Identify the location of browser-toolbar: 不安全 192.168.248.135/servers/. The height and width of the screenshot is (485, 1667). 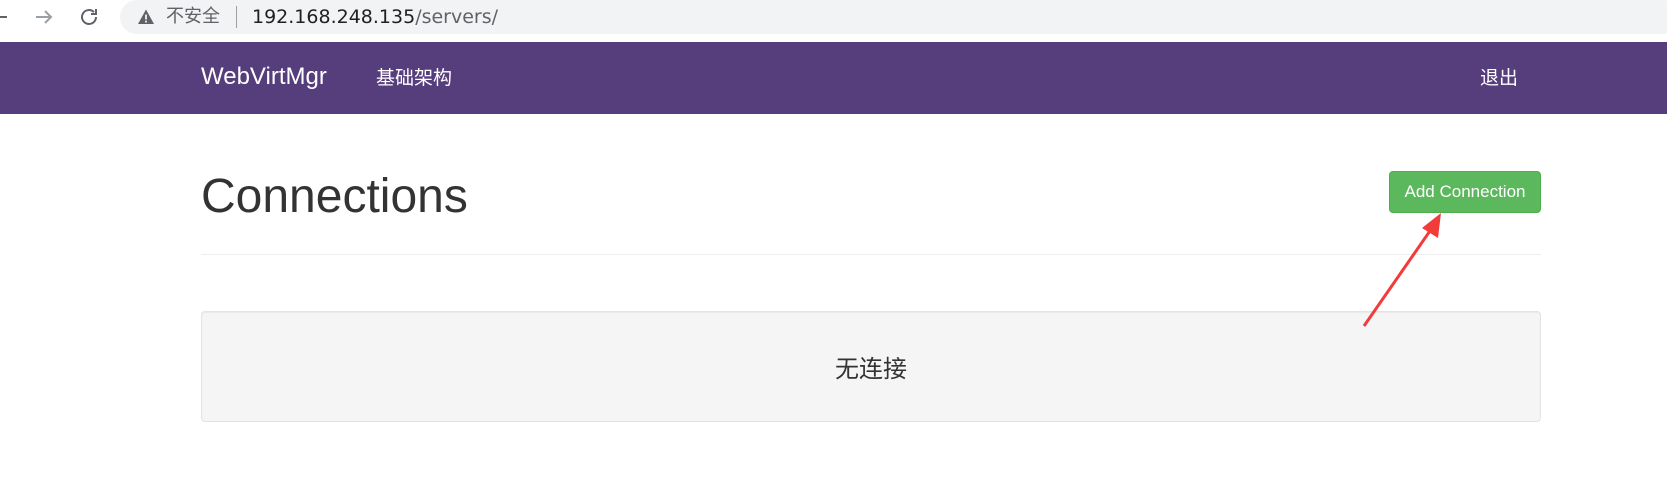
(833, 18).